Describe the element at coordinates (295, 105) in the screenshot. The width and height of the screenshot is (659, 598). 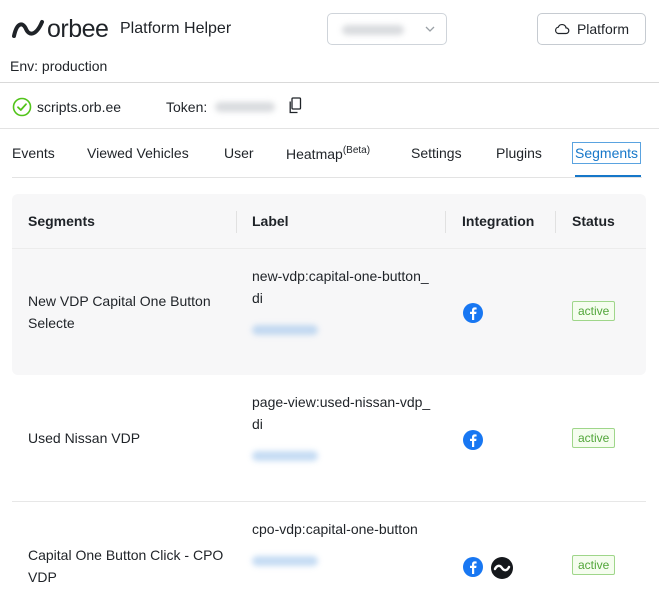
I see `copy-icon` at that location.